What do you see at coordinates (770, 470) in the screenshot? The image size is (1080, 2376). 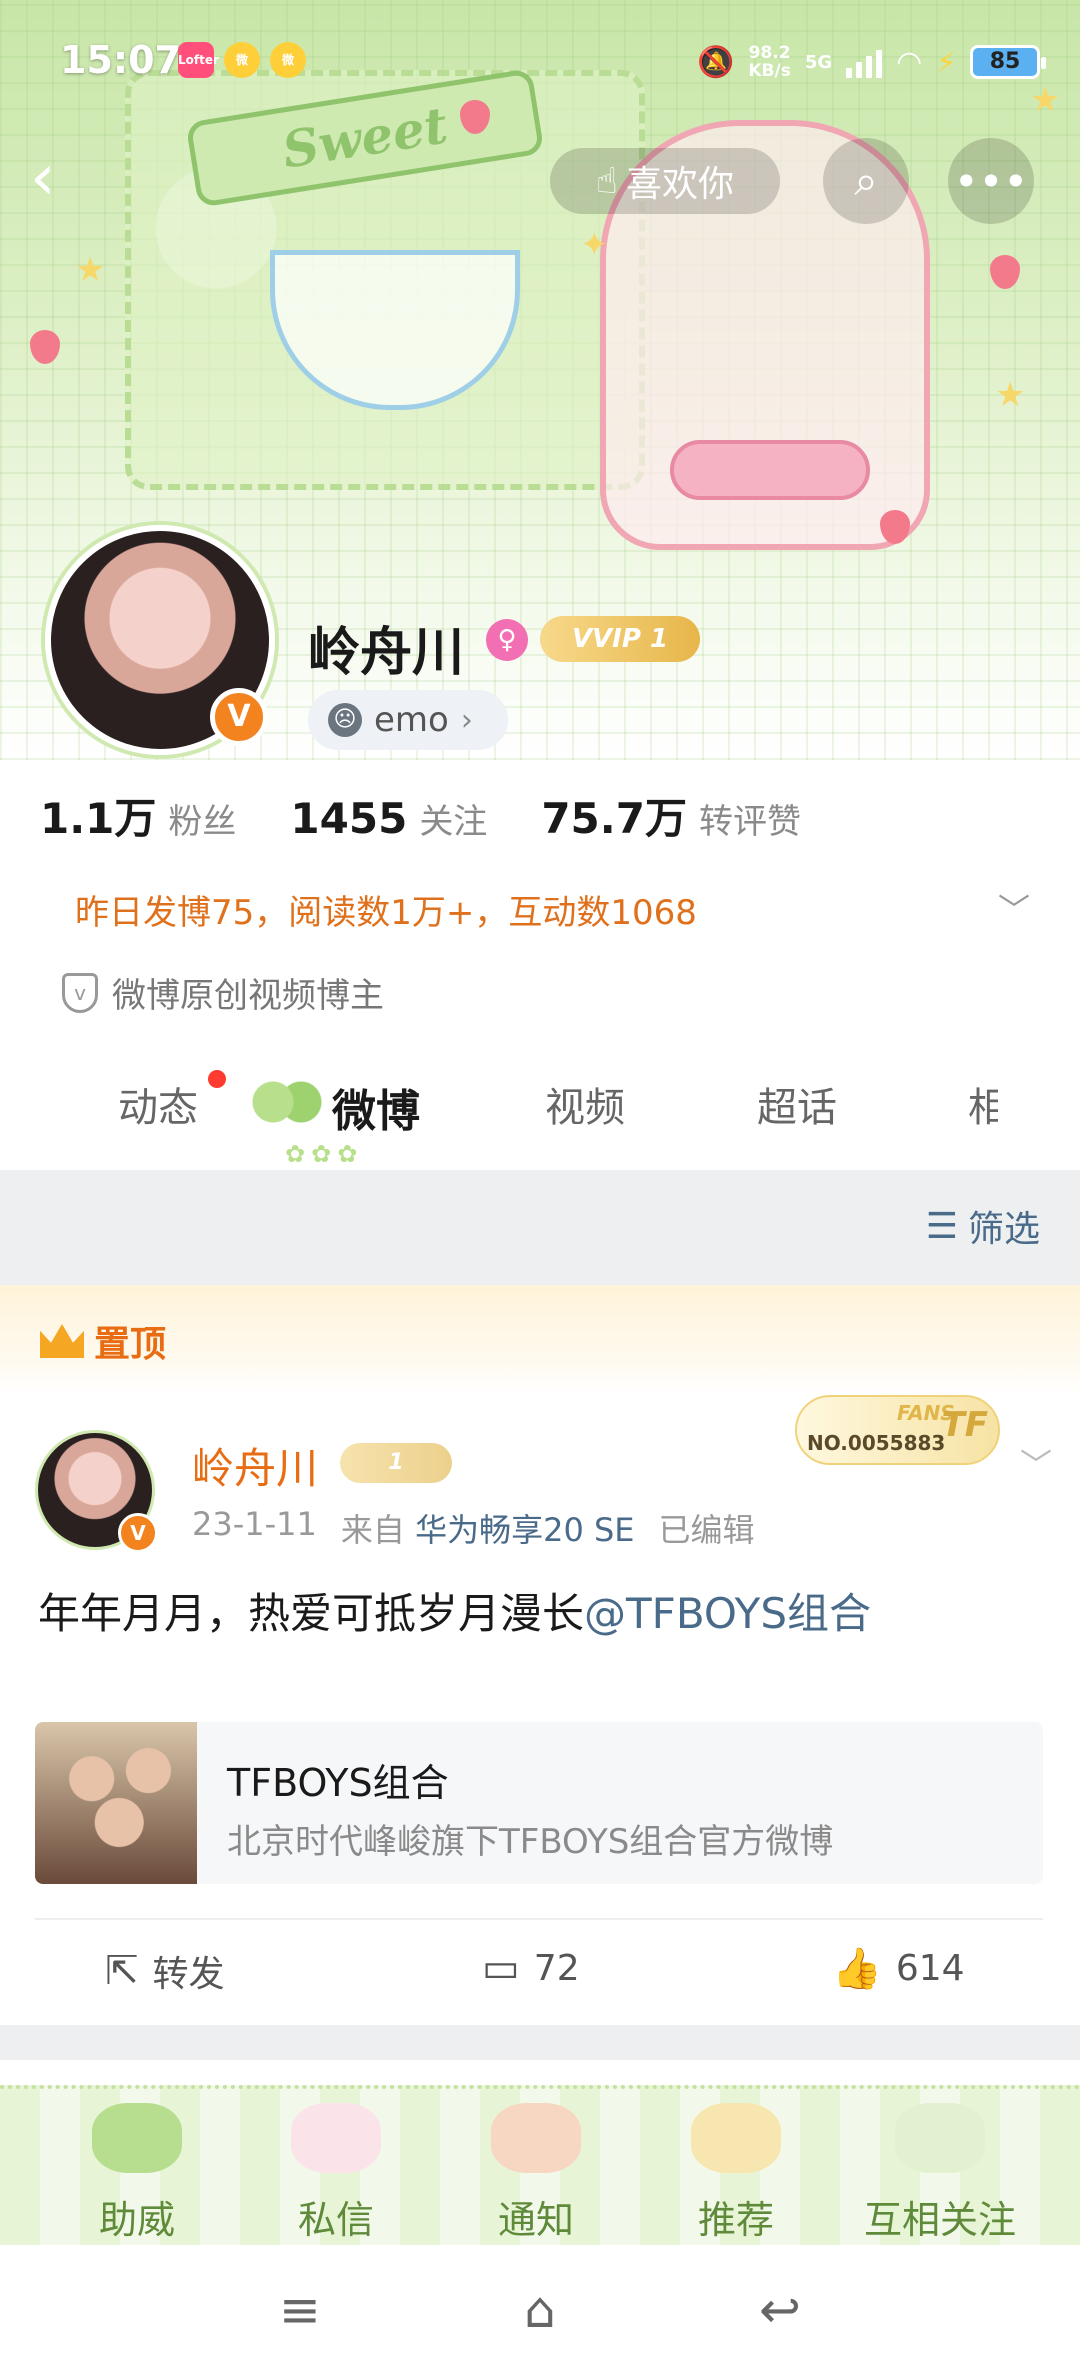 I see `banner-bow` at bounding box center [770, 470].